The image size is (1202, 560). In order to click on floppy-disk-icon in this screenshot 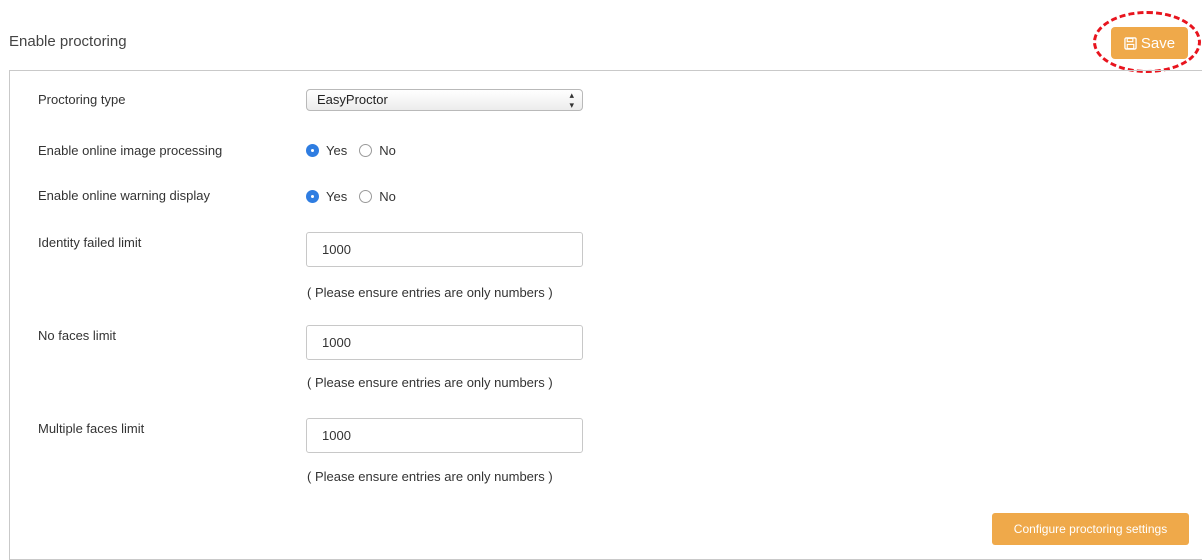, I will do `click(1130, 43)`.